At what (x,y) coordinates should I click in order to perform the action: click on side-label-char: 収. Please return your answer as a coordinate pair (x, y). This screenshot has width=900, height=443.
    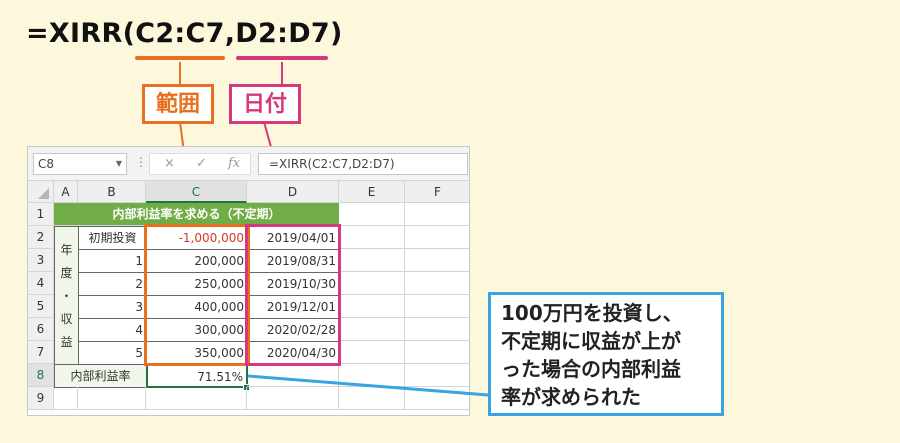
    Looking at the image, I should click on (66, 319).